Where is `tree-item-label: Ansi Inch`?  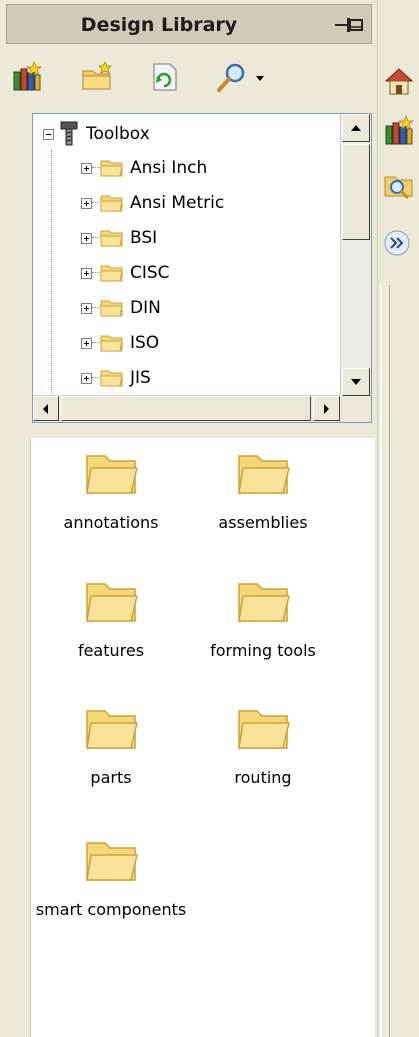 tree-item-label: Ansi Inch is located at coordinates (169, 168).